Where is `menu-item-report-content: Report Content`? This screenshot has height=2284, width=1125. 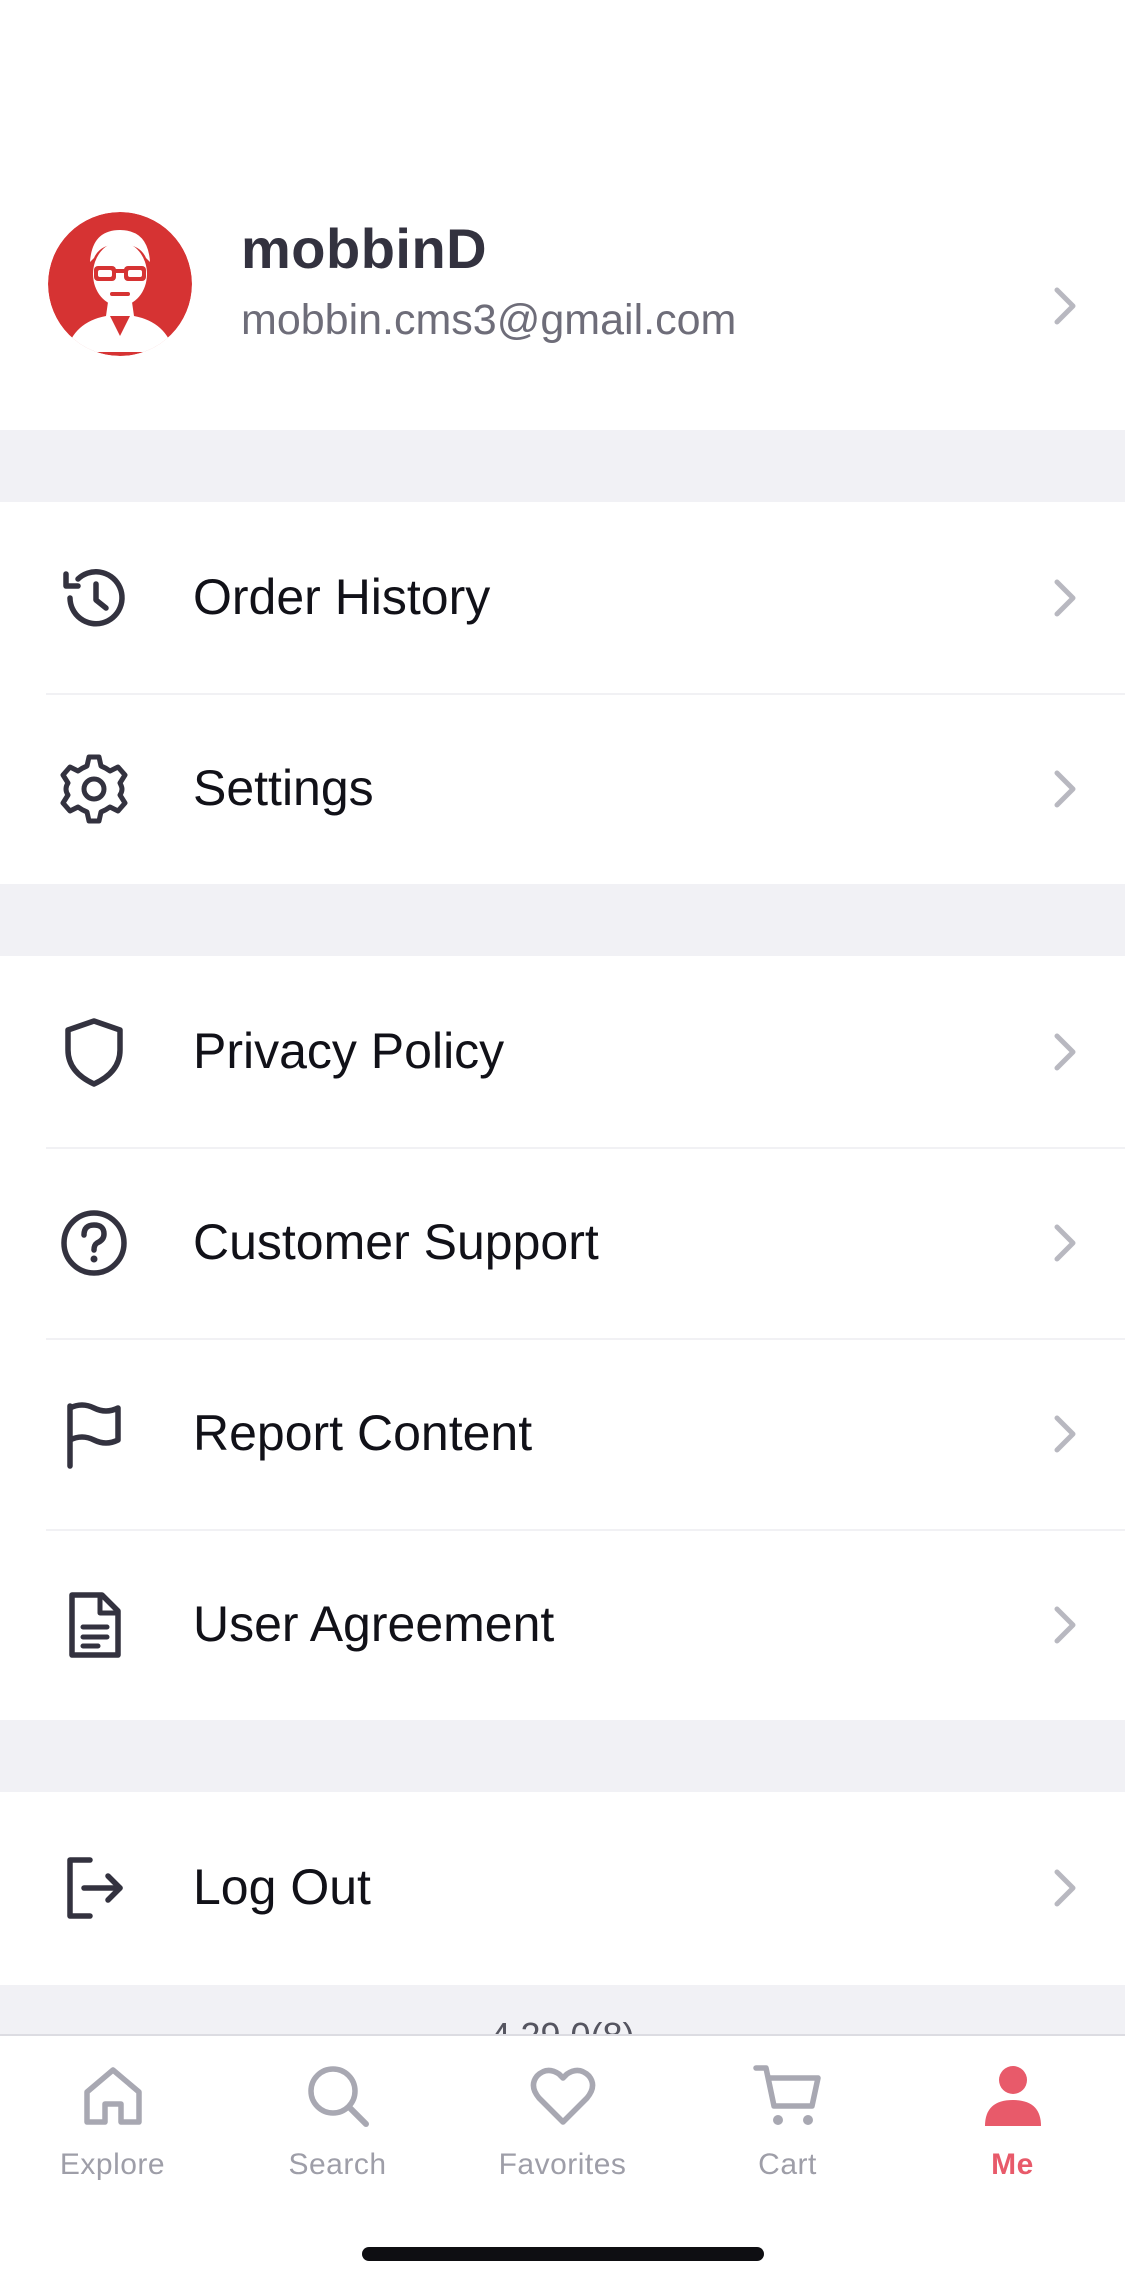 menu-item-report-content: Report Content is located at coordinates (562, 1433).